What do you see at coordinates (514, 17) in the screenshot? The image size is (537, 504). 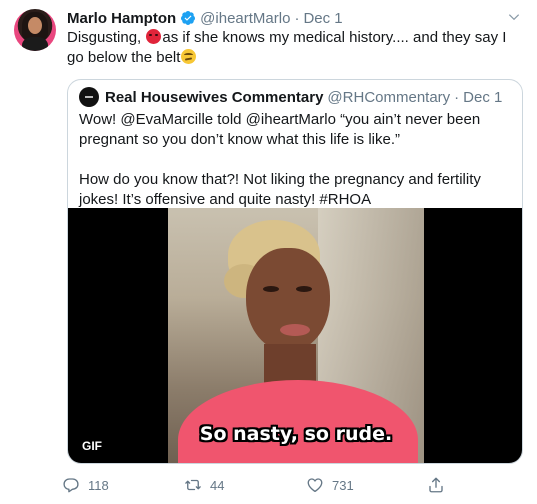 I see `chevron-down-icon` at bounding box center [514, 17].